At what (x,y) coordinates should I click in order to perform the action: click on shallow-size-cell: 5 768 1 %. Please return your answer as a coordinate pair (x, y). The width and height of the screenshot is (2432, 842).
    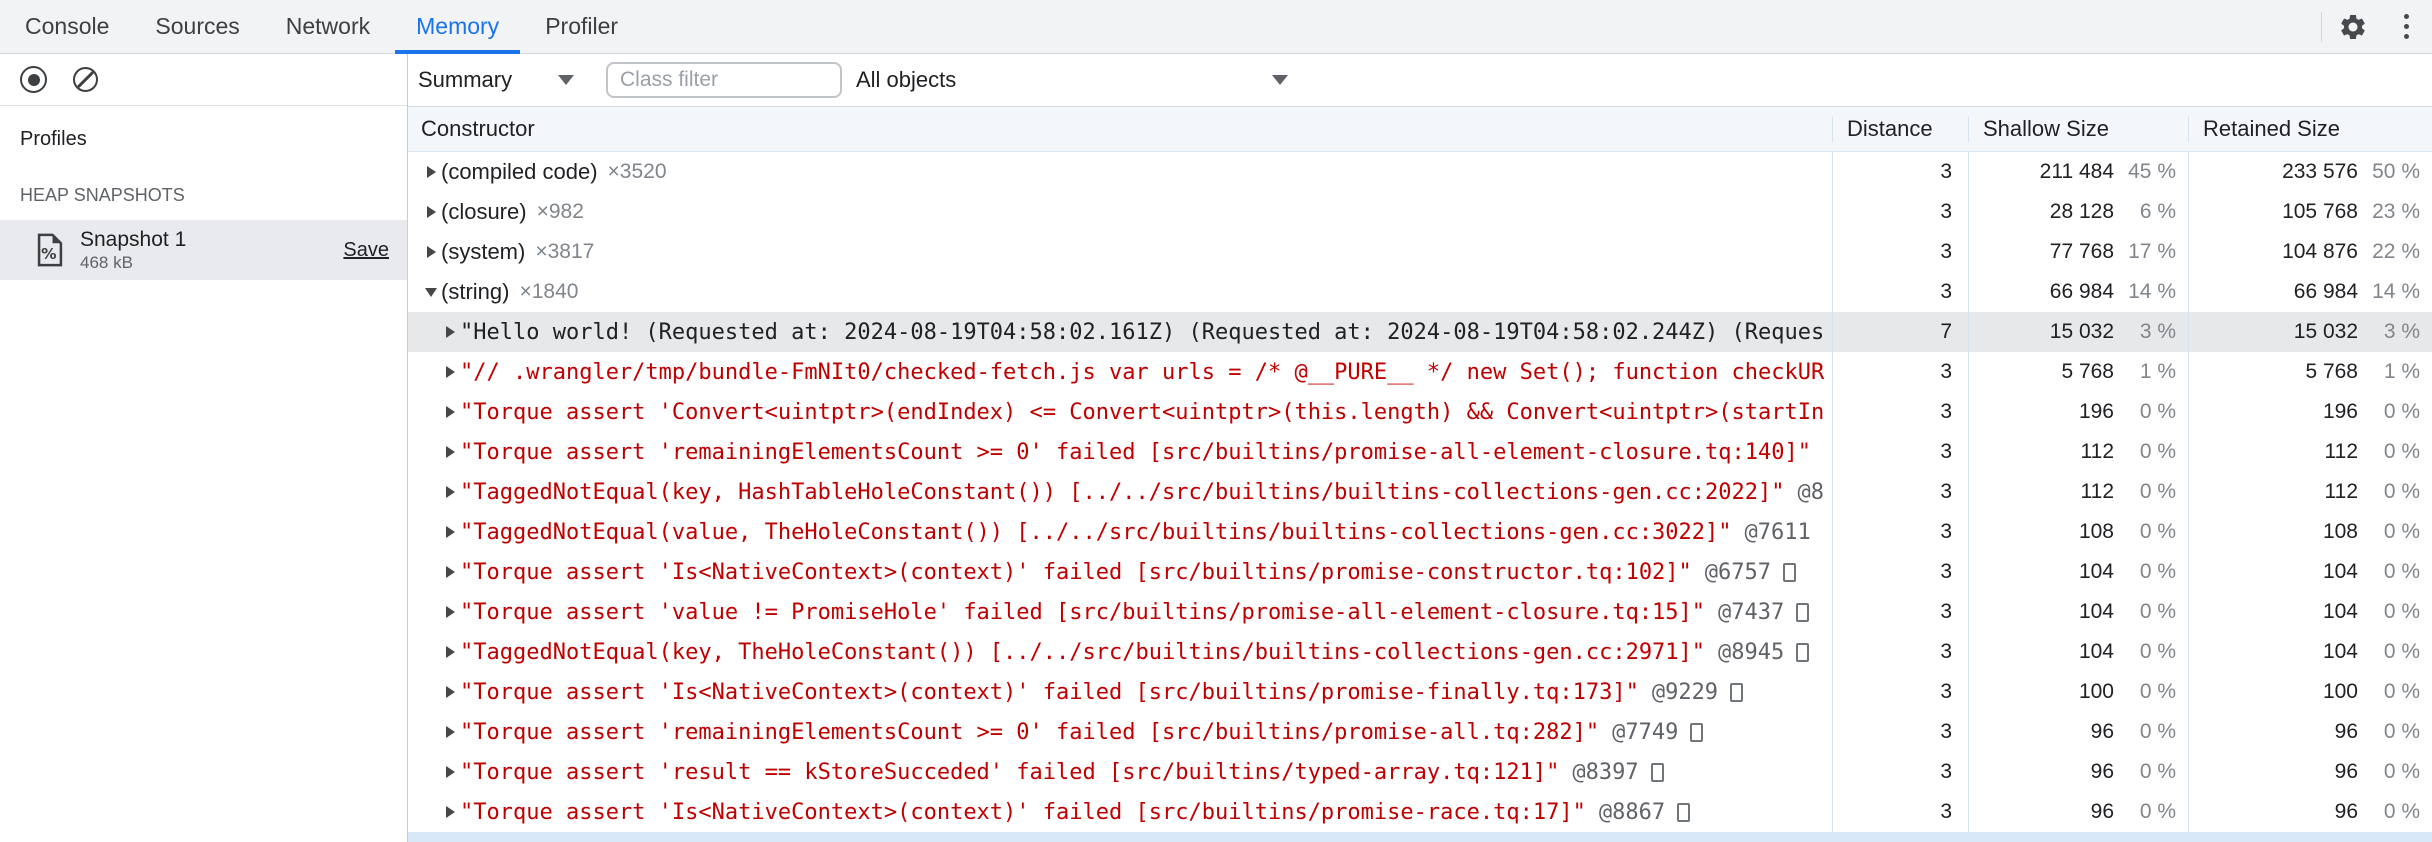
    Looking at the image, I should click on (2078, 372).